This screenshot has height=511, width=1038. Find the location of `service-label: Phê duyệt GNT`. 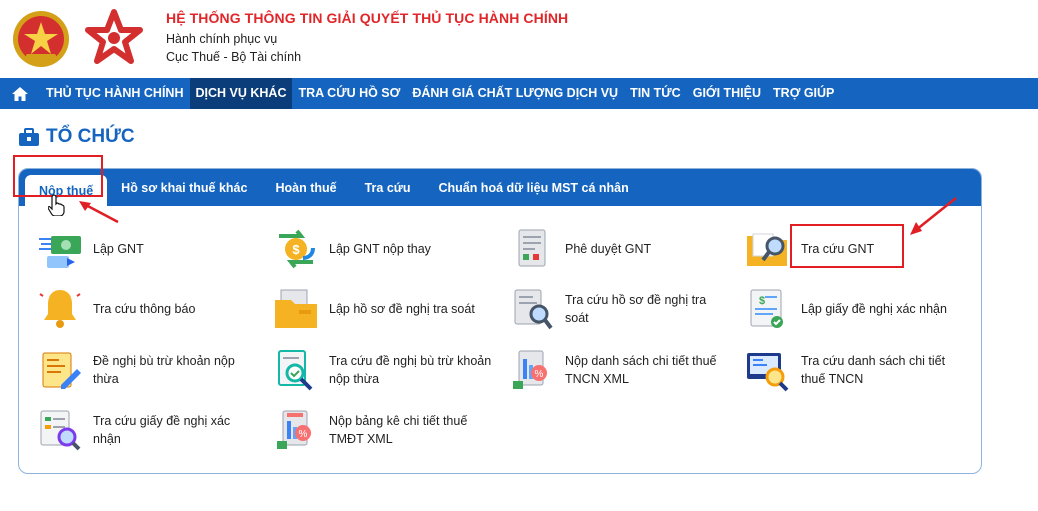

service-label: Phê duyệt GNT is located at coordinates (608, 249).